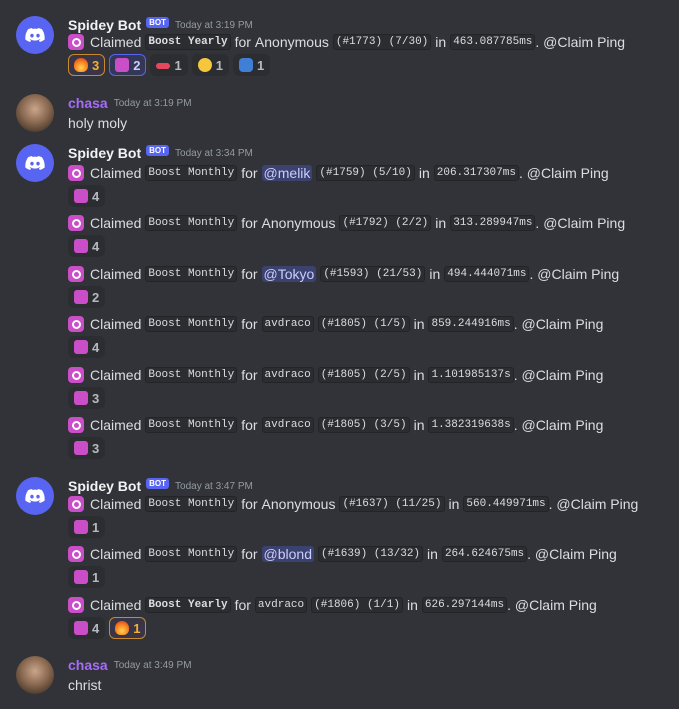 This screenshot has height=709, width=679. What do you see at coordinates (471, 375) in the screenshot?
I see `claim-duration: 1.101985137s` at bounding box center [471, 375].